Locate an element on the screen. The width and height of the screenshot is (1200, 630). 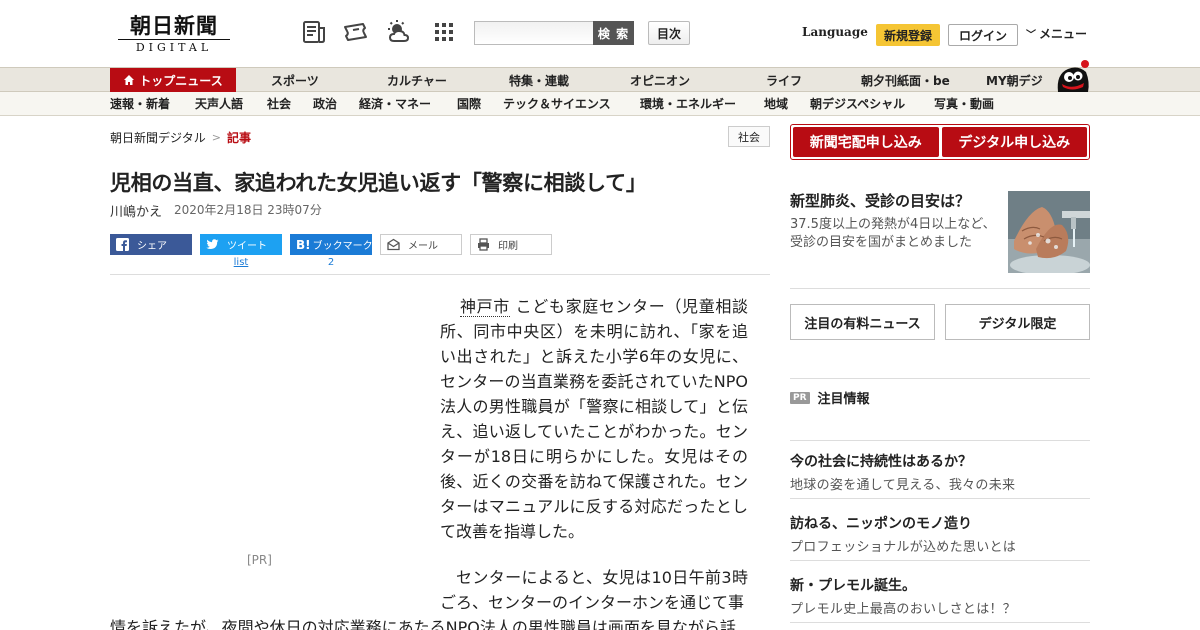
printer-icon is located at coordinates (483, 244).